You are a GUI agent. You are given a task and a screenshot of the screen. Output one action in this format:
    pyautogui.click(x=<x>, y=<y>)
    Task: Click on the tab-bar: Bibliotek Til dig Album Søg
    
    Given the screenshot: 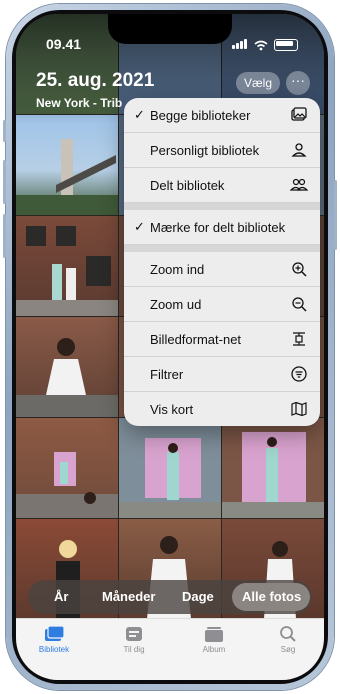 What is the action you would take?
    pyautogui.click(x=170, y=649)
    